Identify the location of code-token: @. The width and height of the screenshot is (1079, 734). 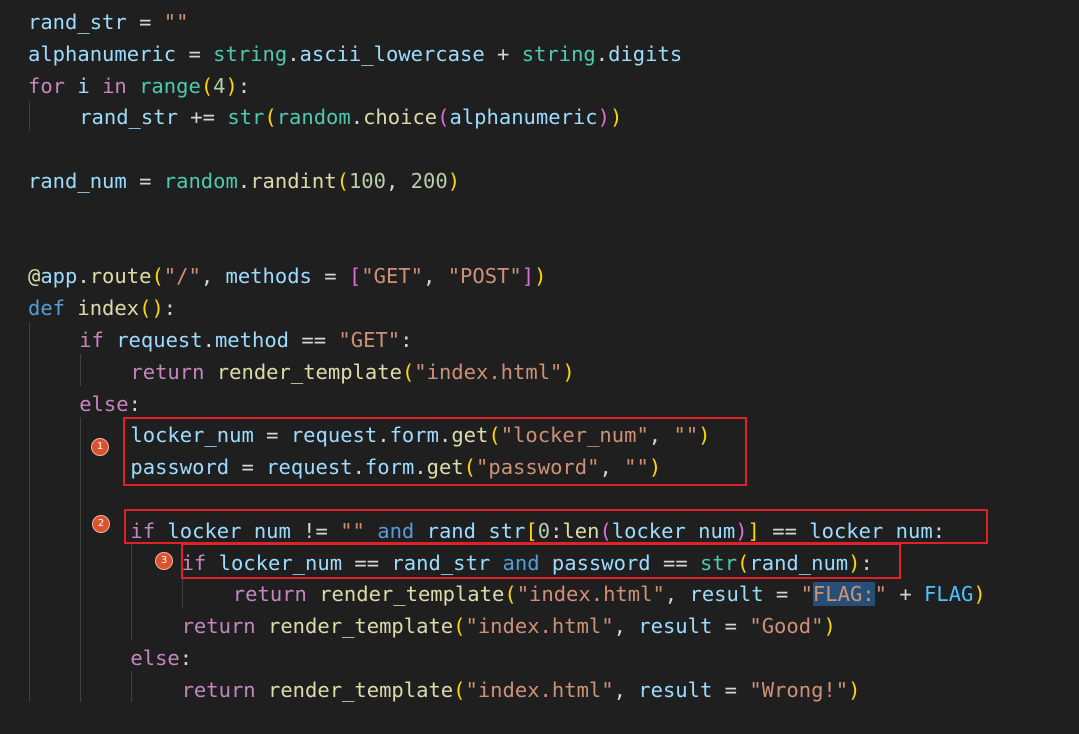
(34, 276).